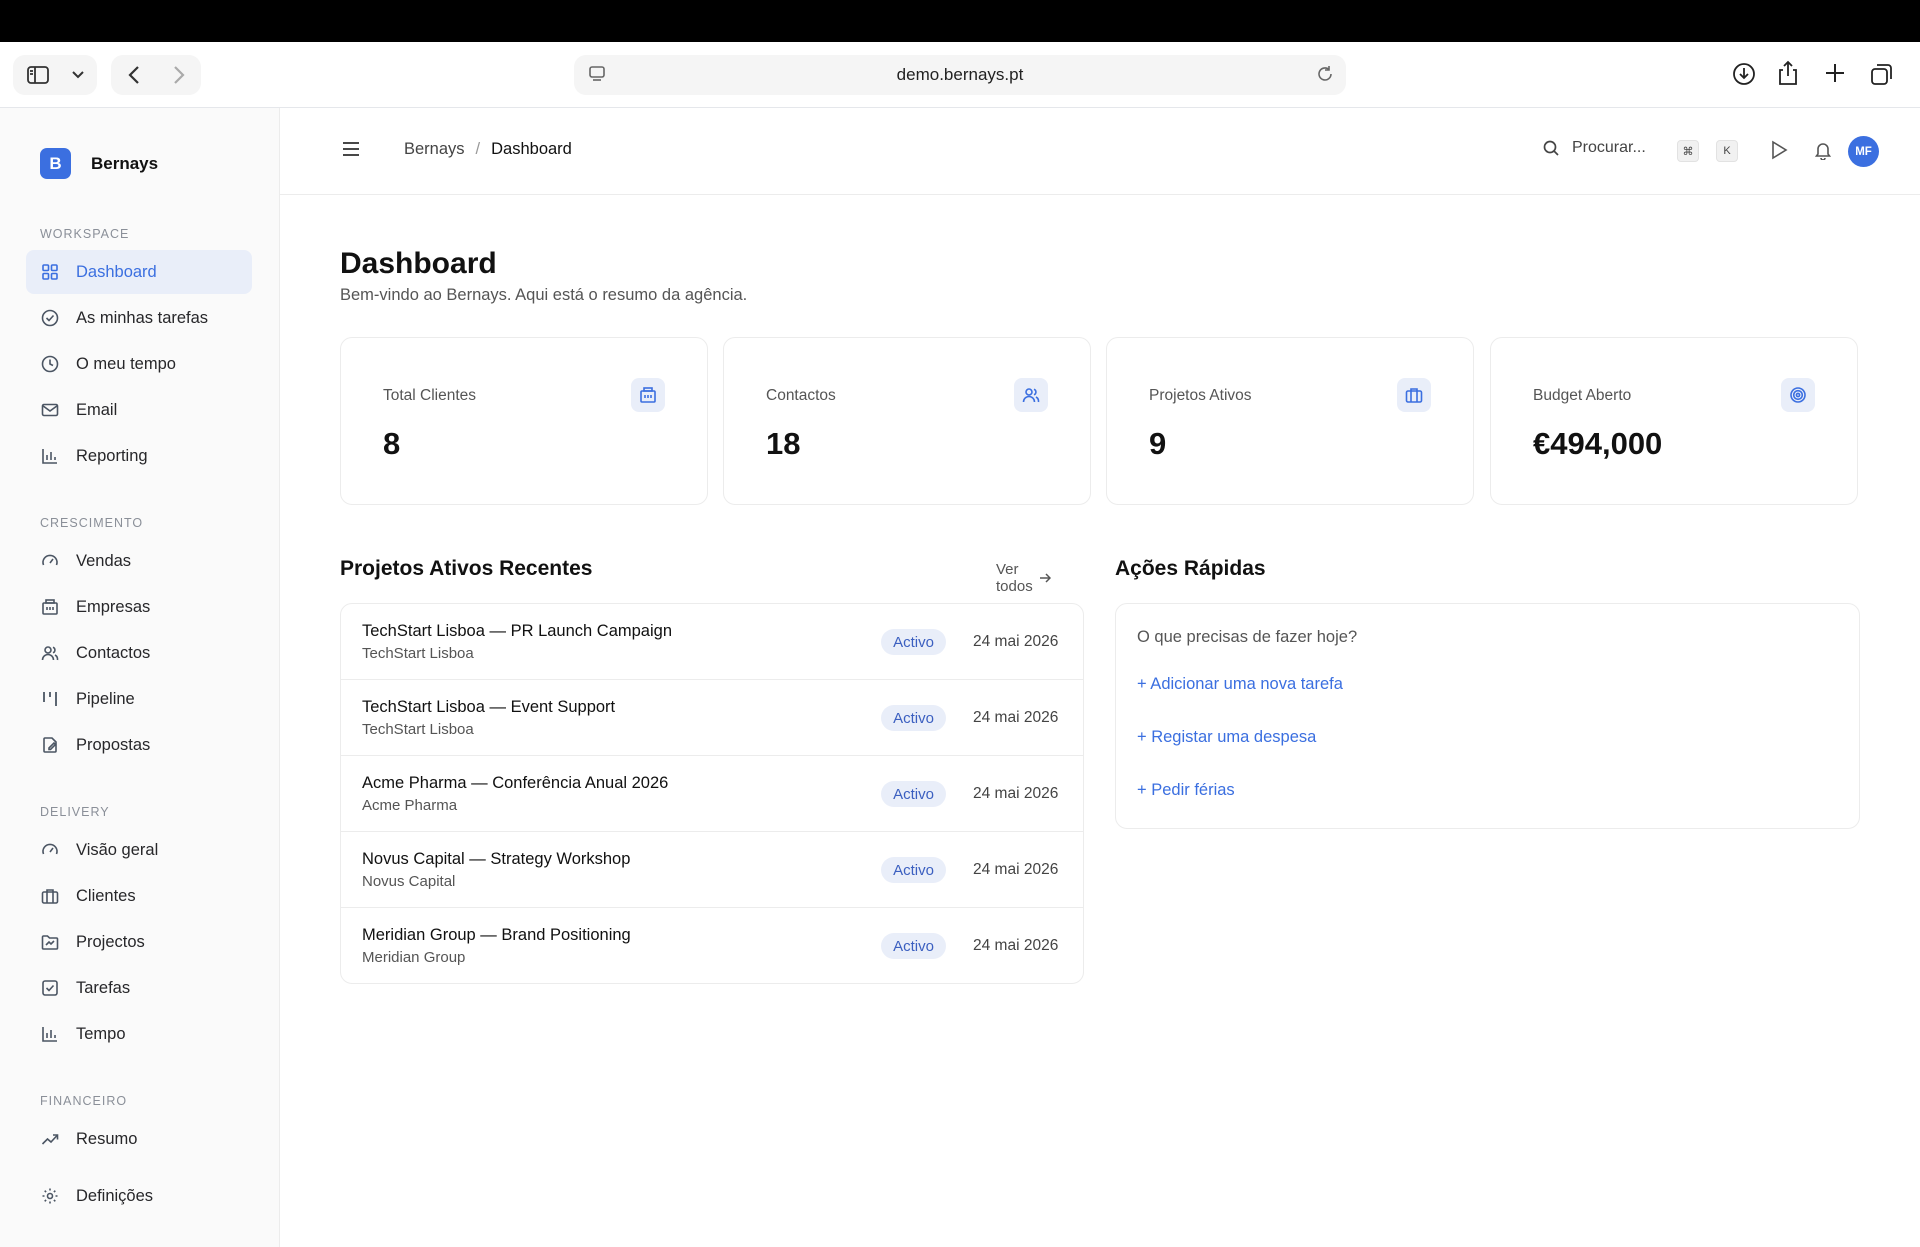 This screenshot has width=1920, height=1247. Describe the element at coordinates (1190, 568) in the screenshot. I see `quick-actions-title: Ações Rápidas` at that location.